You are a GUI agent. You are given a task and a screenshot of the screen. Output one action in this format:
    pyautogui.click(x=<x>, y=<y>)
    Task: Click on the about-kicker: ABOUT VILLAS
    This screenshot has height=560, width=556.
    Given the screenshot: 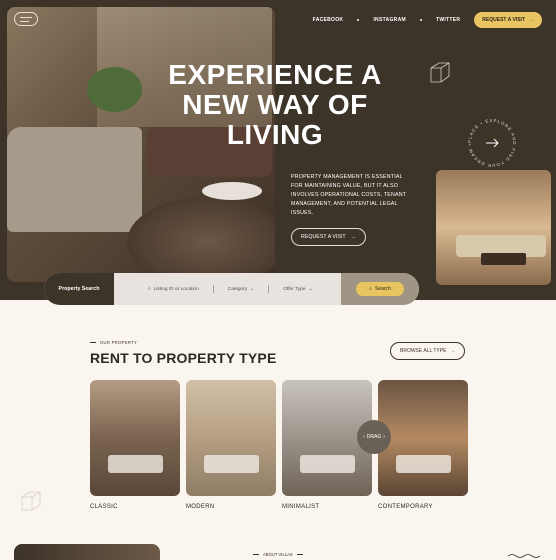 What is the action you would take?
    pyautogui.click(x=278, y=554)
    